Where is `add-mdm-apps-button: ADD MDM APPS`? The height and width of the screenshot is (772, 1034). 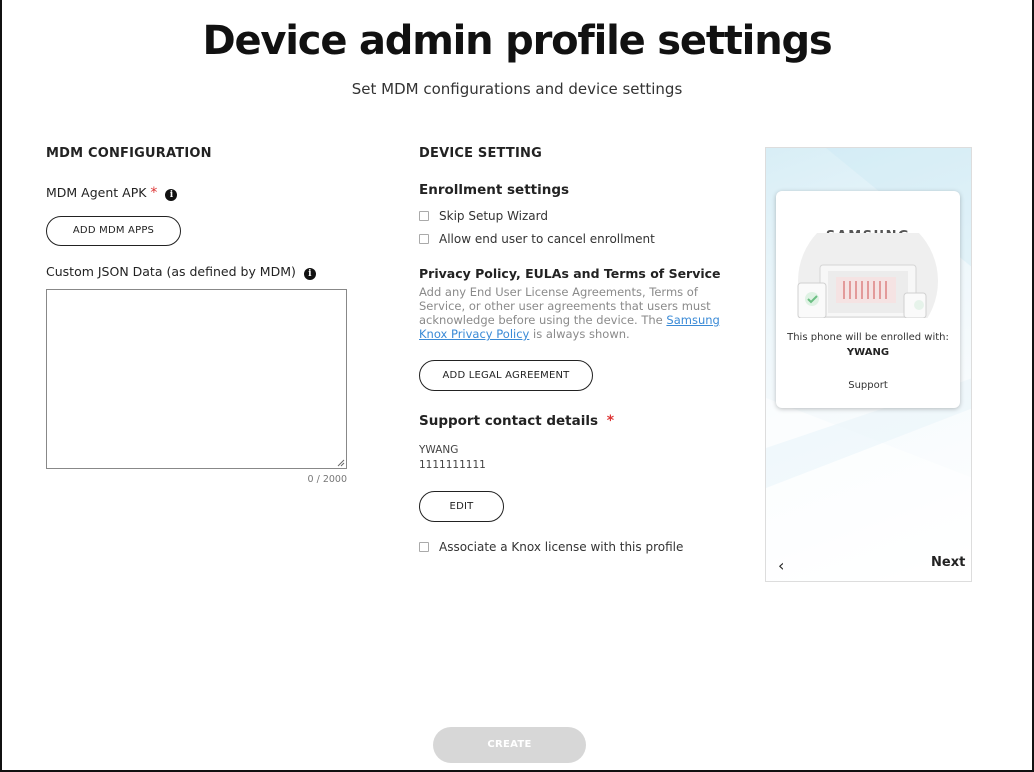 add-mdm-apps-button: ADD MDM APPS is located at coordinates (113, 231).